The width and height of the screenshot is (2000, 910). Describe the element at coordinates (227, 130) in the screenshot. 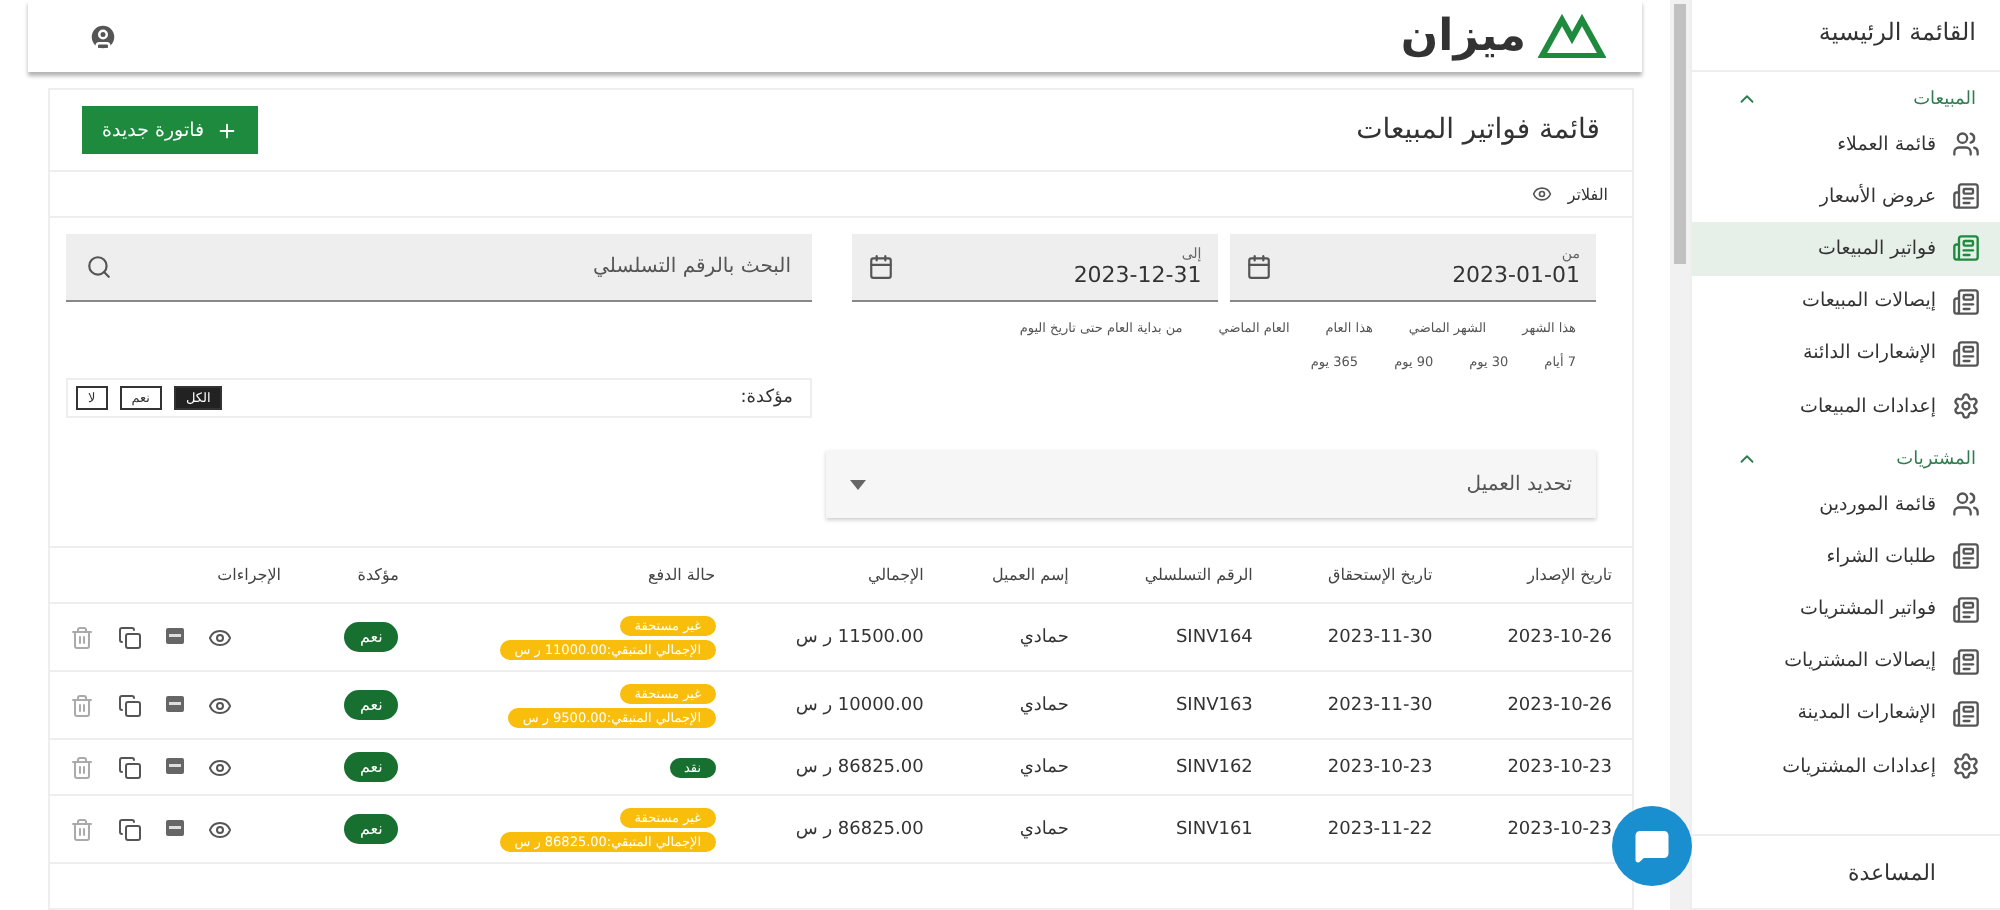

I see `plus-icon` at that location.